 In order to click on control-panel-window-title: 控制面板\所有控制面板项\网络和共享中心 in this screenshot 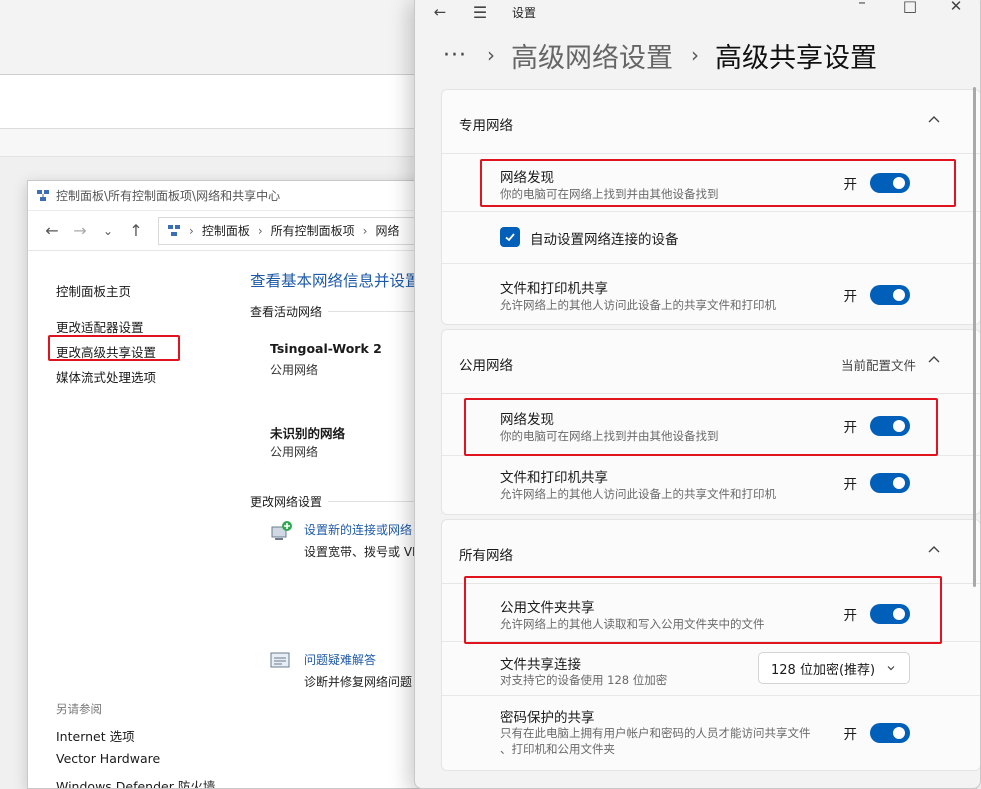, I will do `click(168, 196)`.